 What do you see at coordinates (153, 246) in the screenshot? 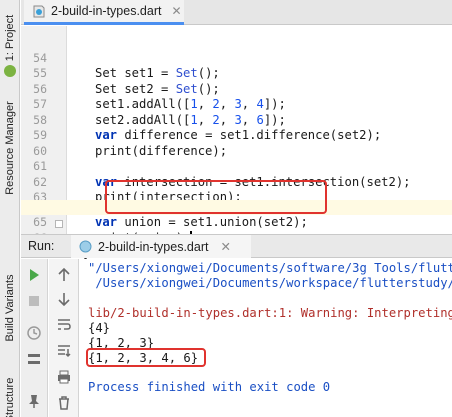
I see `run-tab-title: 2-build-in-types.dart` at bounding box center [153, 246].